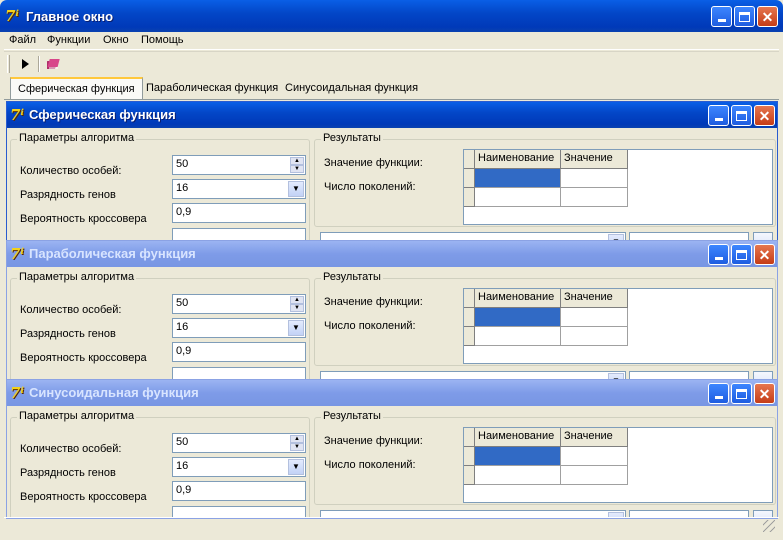  What do you see at coordinates (391, 63) in the screenshot?
I see `toolbar` at bounding box center [391, 63].